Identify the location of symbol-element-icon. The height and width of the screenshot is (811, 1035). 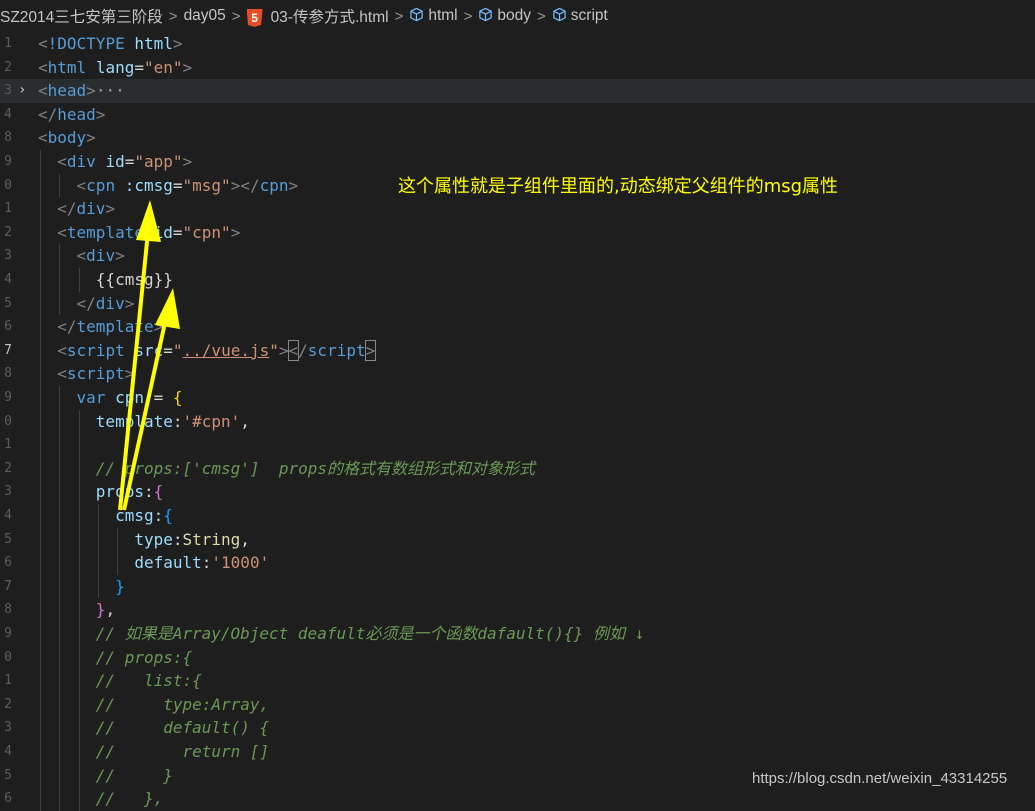
(418, 15).